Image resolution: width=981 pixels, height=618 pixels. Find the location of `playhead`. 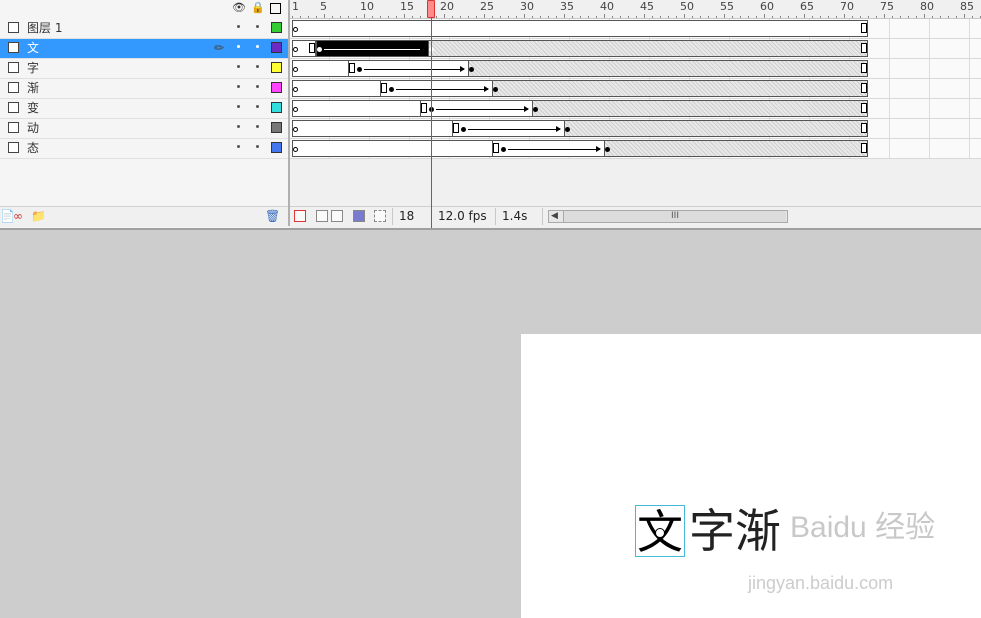

playhead is located at coordinates (431, 9).